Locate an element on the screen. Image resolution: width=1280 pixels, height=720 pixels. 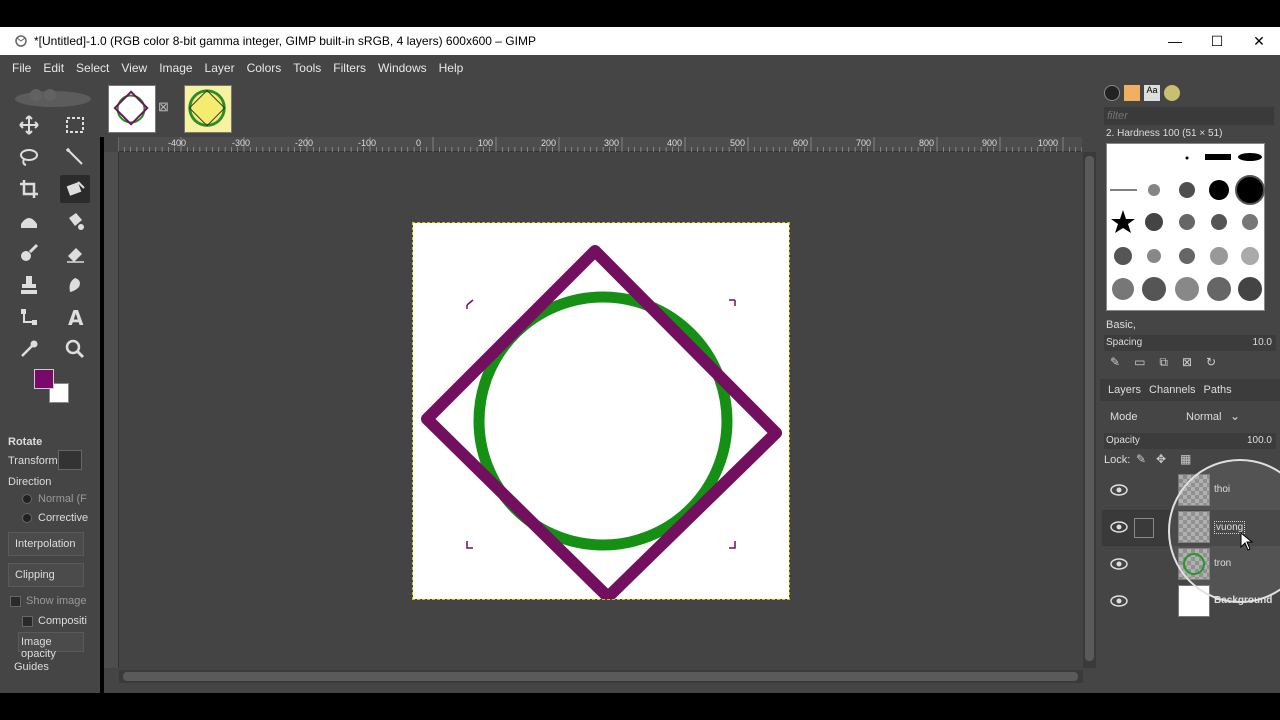
crop-tool-icon is located at coordinates (29, 189).